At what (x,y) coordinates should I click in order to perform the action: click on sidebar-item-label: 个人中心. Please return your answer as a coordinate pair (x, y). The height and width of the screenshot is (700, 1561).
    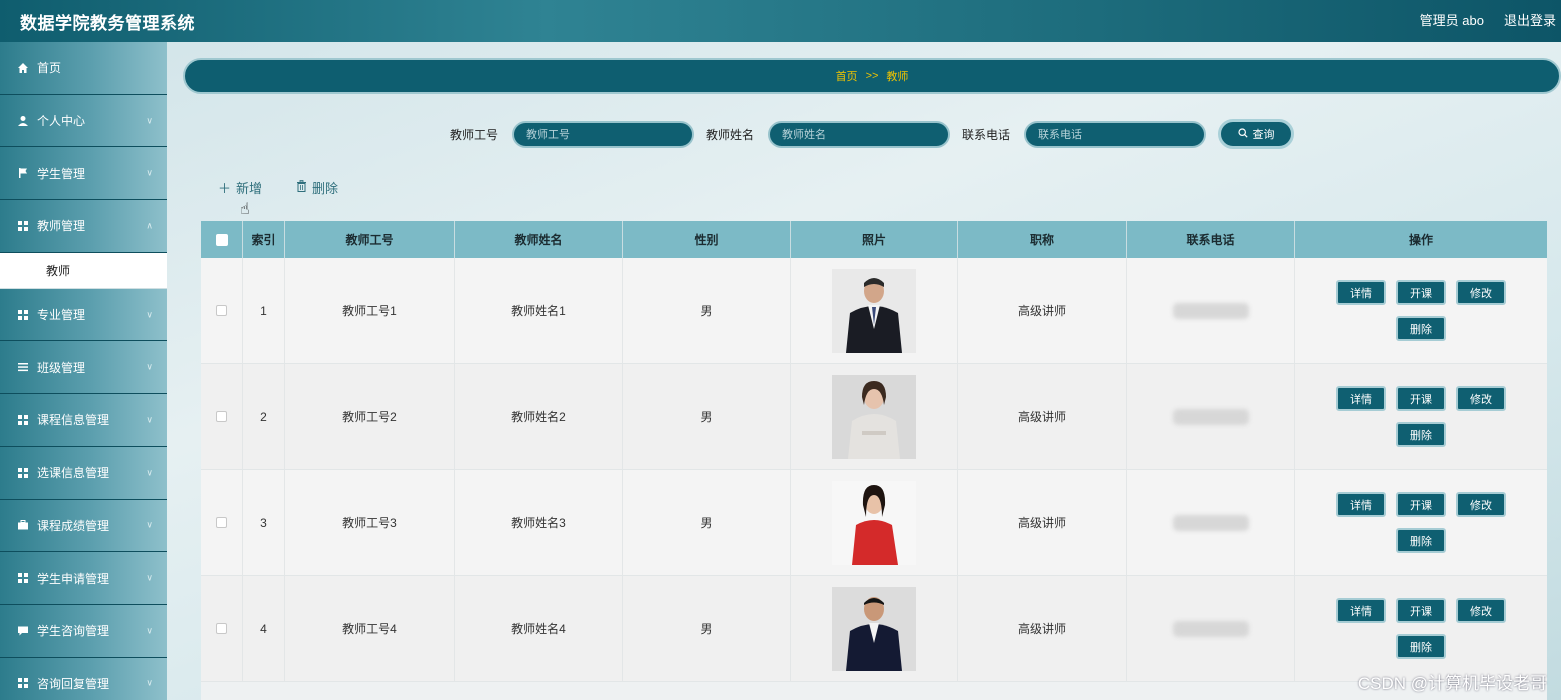
    Looking at the image, I should click on (61, 121).